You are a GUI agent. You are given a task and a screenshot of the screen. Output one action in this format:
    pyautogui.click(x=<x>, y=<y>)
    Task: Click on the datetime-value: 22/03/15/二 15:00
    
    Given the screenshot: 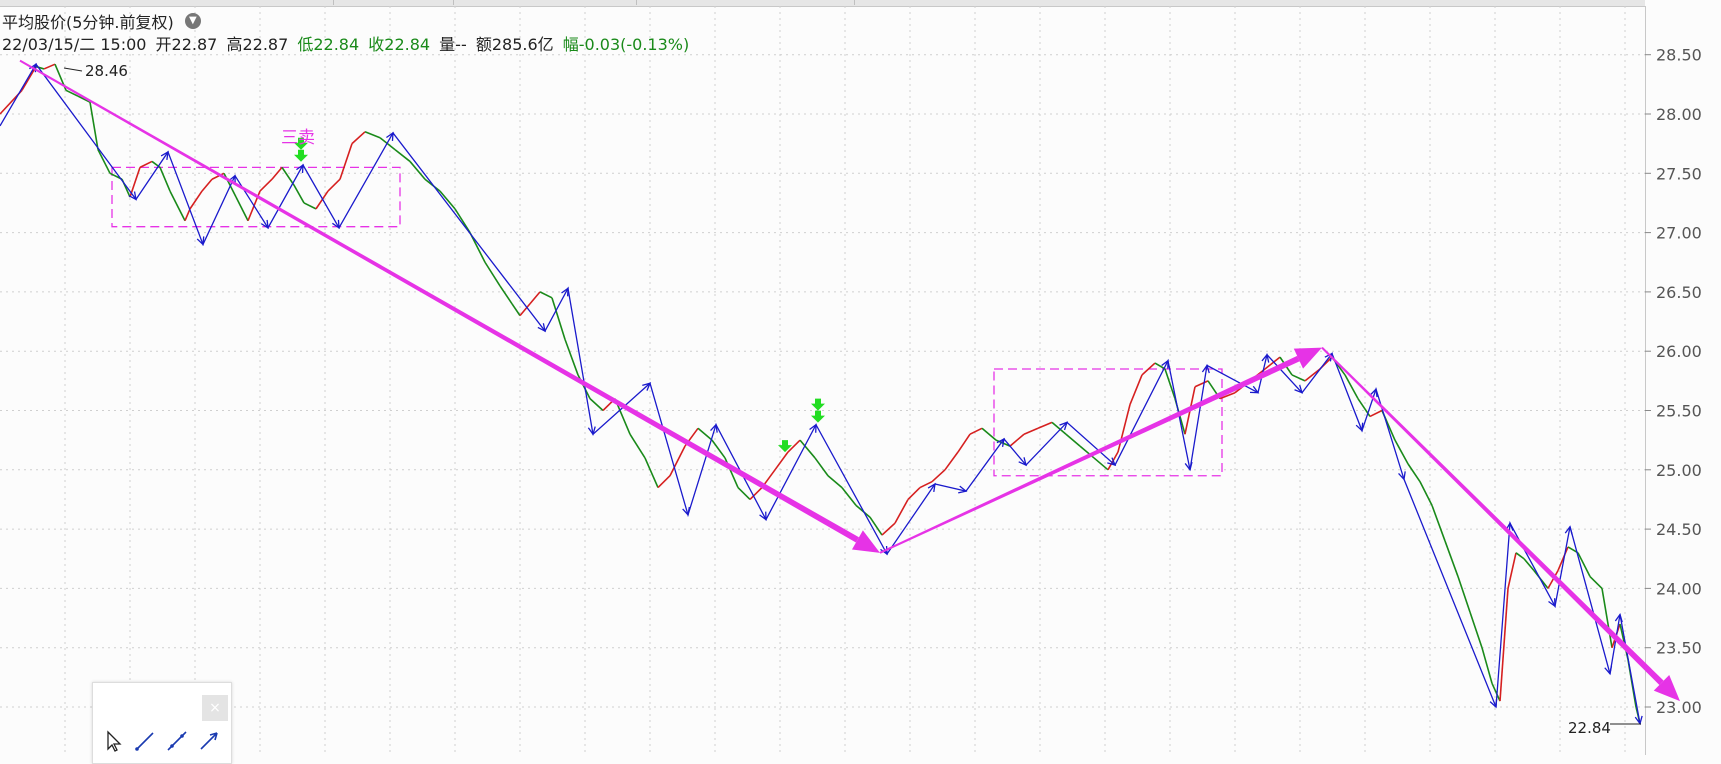 What is the action you would take?
    pyautogui.click(x=74, y=44)
    